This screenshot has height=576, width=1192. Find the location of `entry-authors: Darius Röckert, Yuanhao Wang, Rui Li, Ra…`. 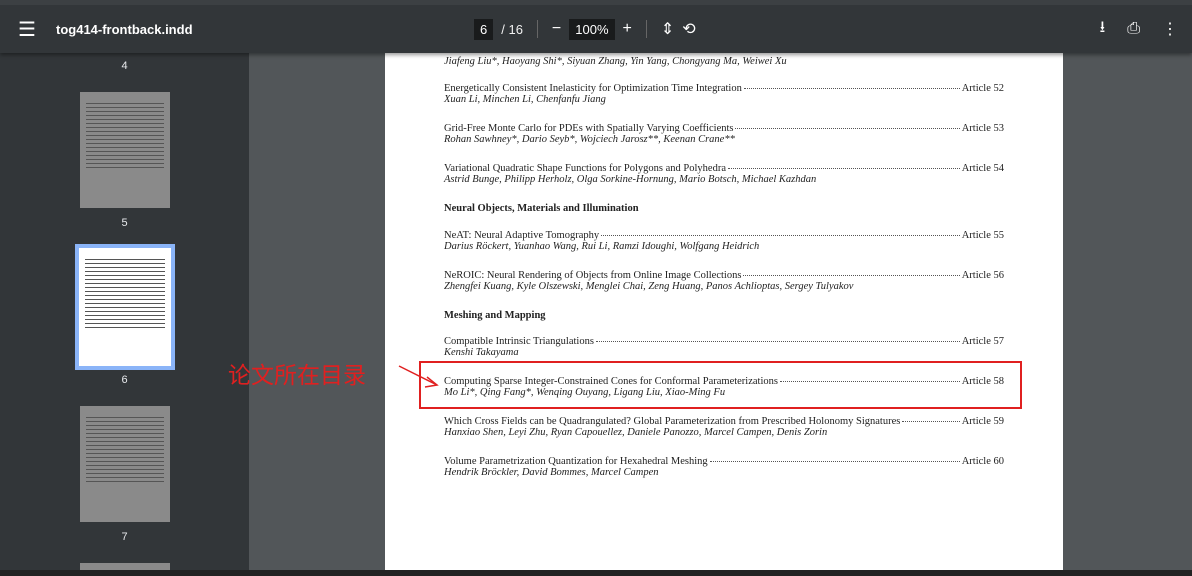

entry-authors: Darius Röckert, Yuanhao Wang, Rui Li, Ra… is located at coordinates (602, 246).